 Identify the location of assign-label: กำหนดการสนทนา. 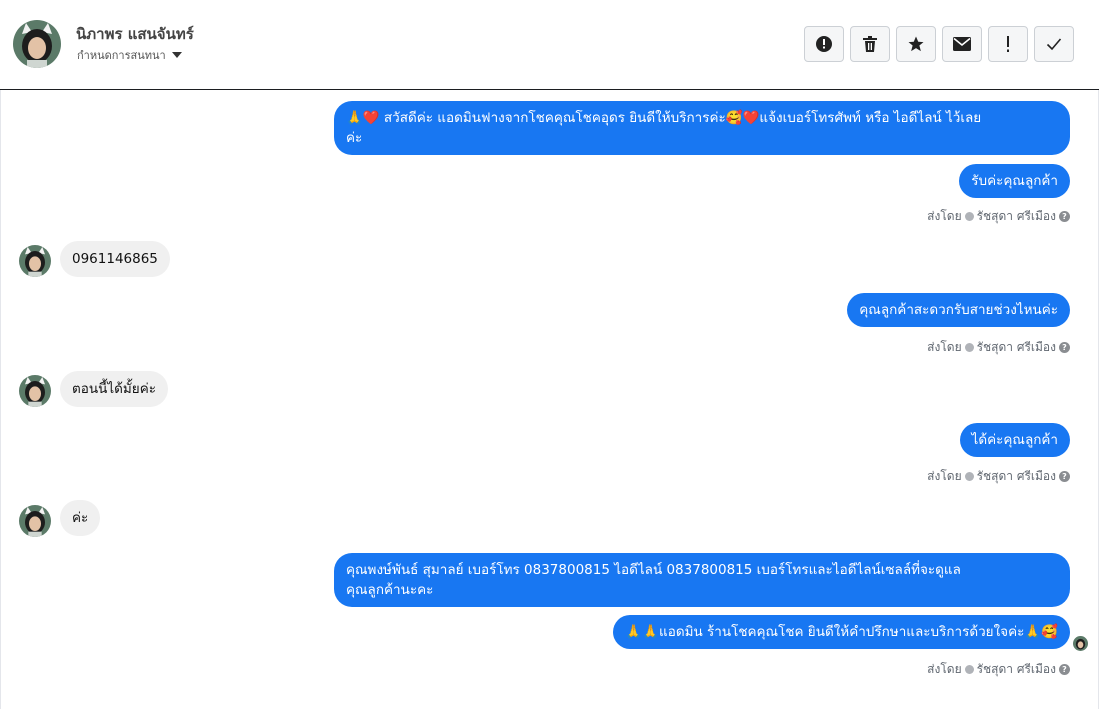
(121, 55).